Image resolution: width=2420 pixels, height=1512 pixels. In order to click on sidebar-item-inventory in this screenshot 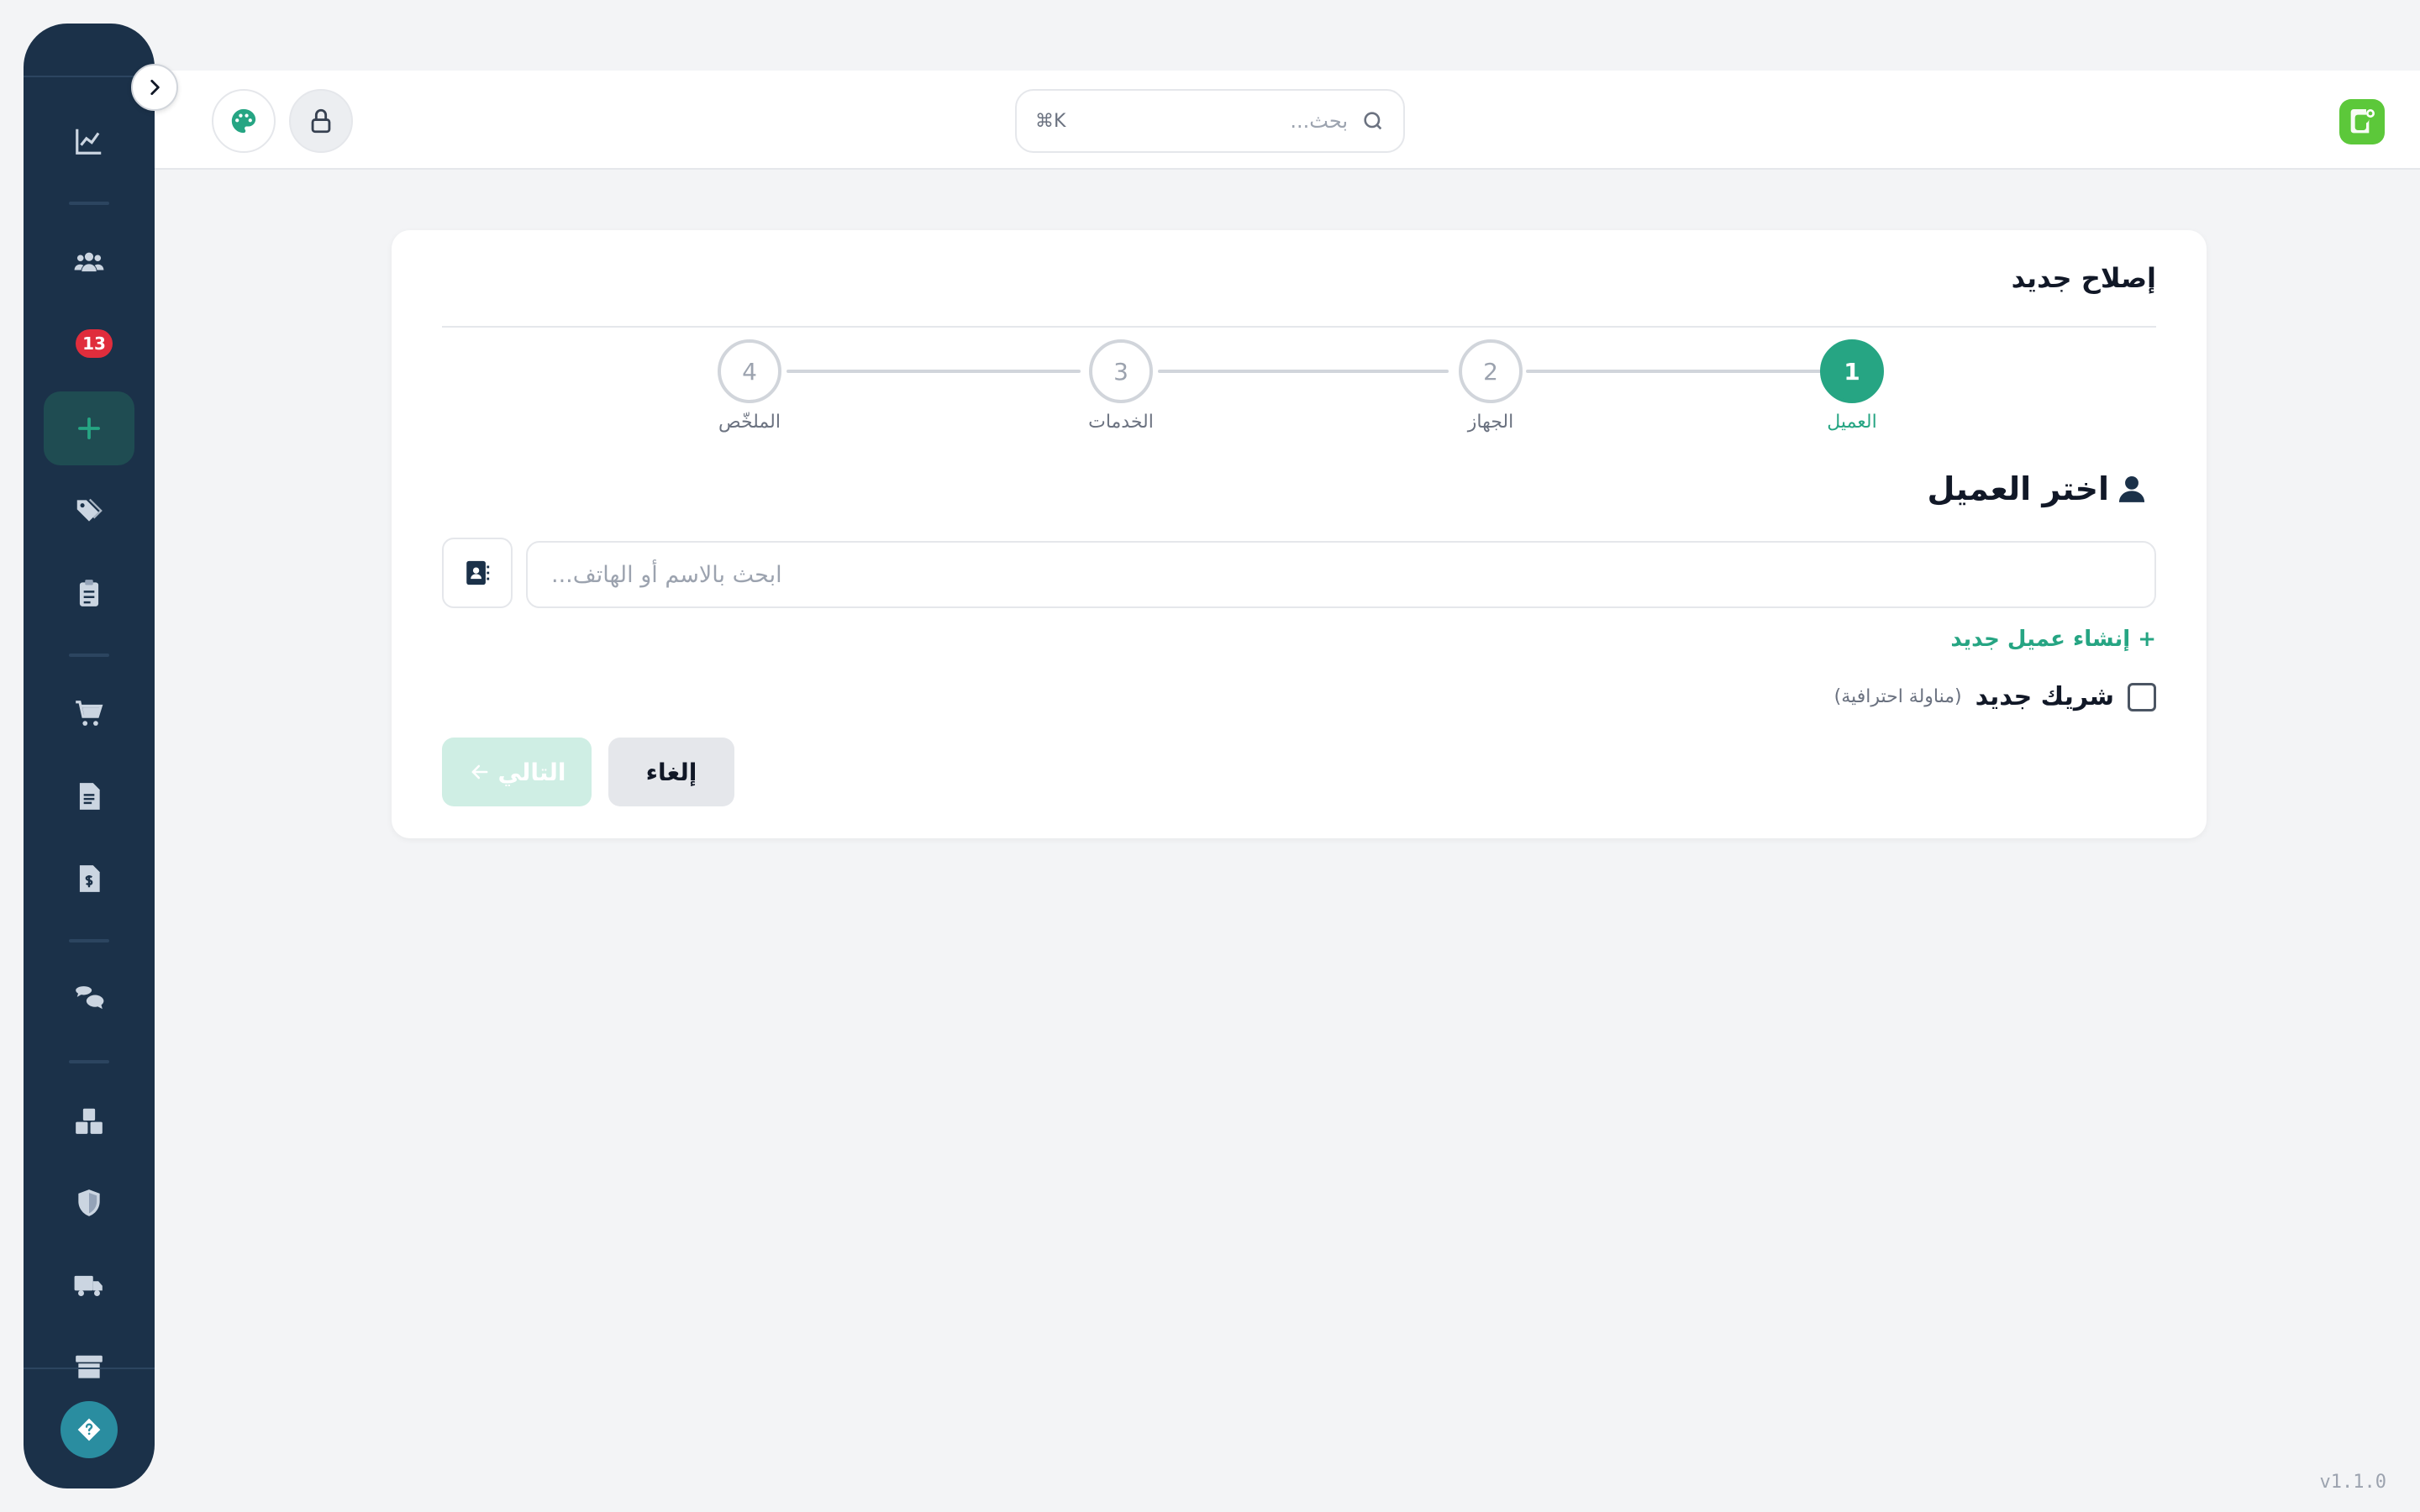, I will do `click(89, 1121)`.